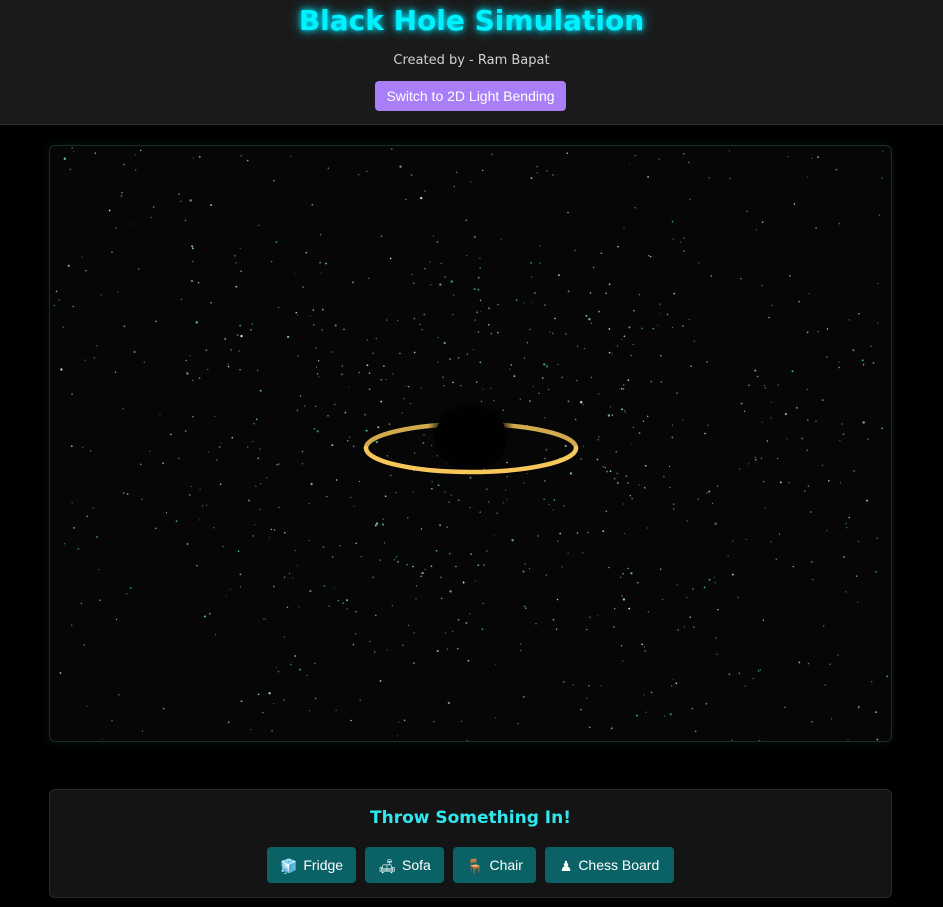 This screenshot has width=943, height=907. Describe the element at coordinates (404, 865) in the screenshot. I see `throw-sofa-button: 🛋 Sofa` at that location.